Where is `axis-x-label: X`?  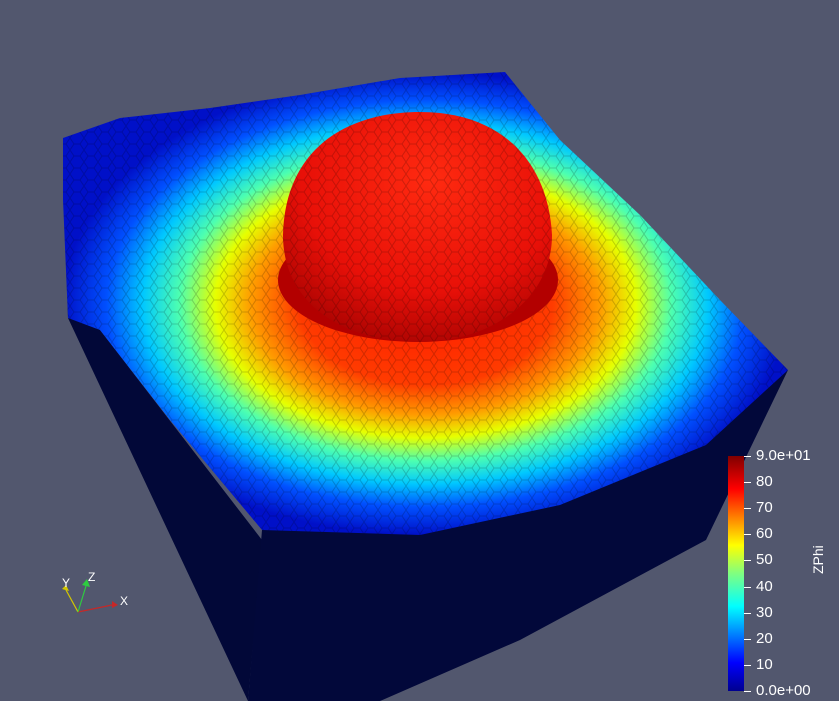
axis-x-label: X is located at coordinates (124, 601).